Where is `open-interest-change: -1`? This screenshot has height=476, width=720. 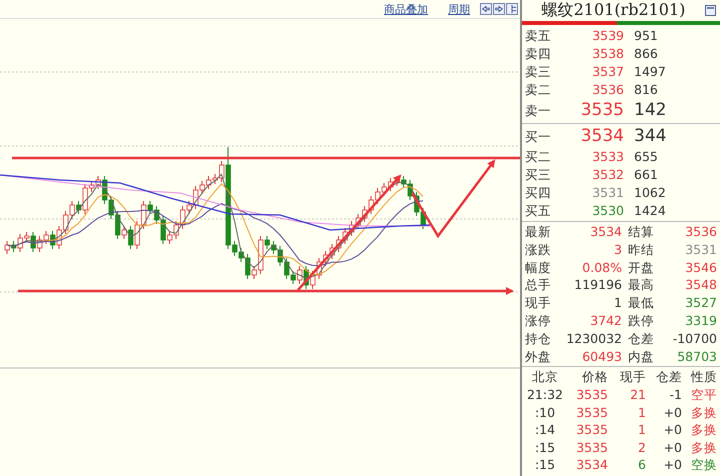
open-interest-change: -1 is located at coordinates (675, 395).